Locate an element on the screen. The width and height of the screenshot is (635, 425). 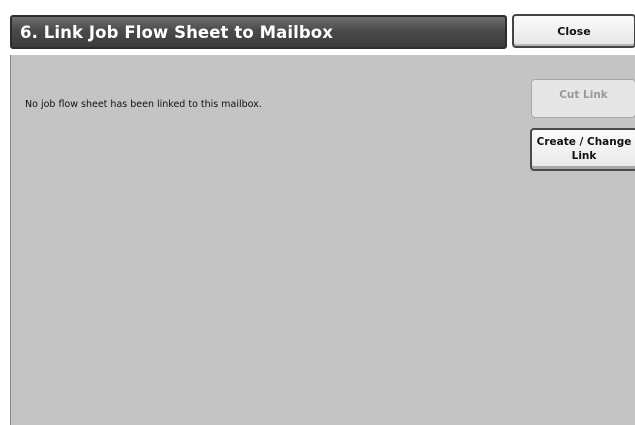
close-button: Close is located at coordinates (573, 31).